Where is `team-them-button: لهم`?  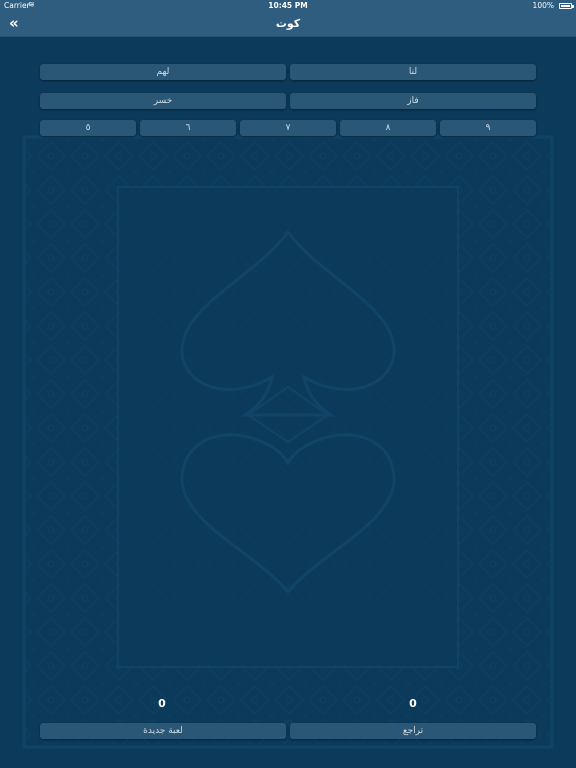 team-them-button: لهم is located at coordinates (163, 72).